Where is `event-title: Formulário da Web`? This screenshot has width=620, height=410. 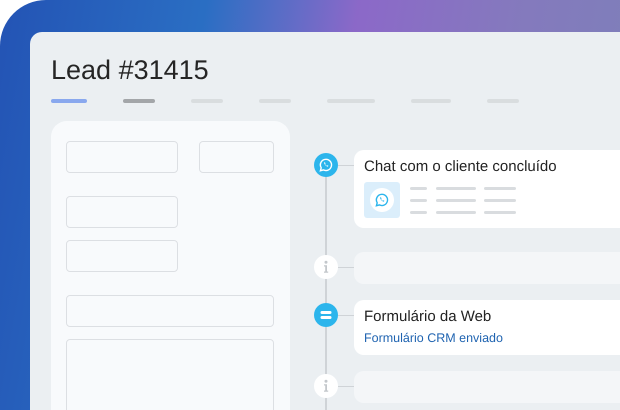
event-title: Formulário da Web is located at coordinates (428, 317).